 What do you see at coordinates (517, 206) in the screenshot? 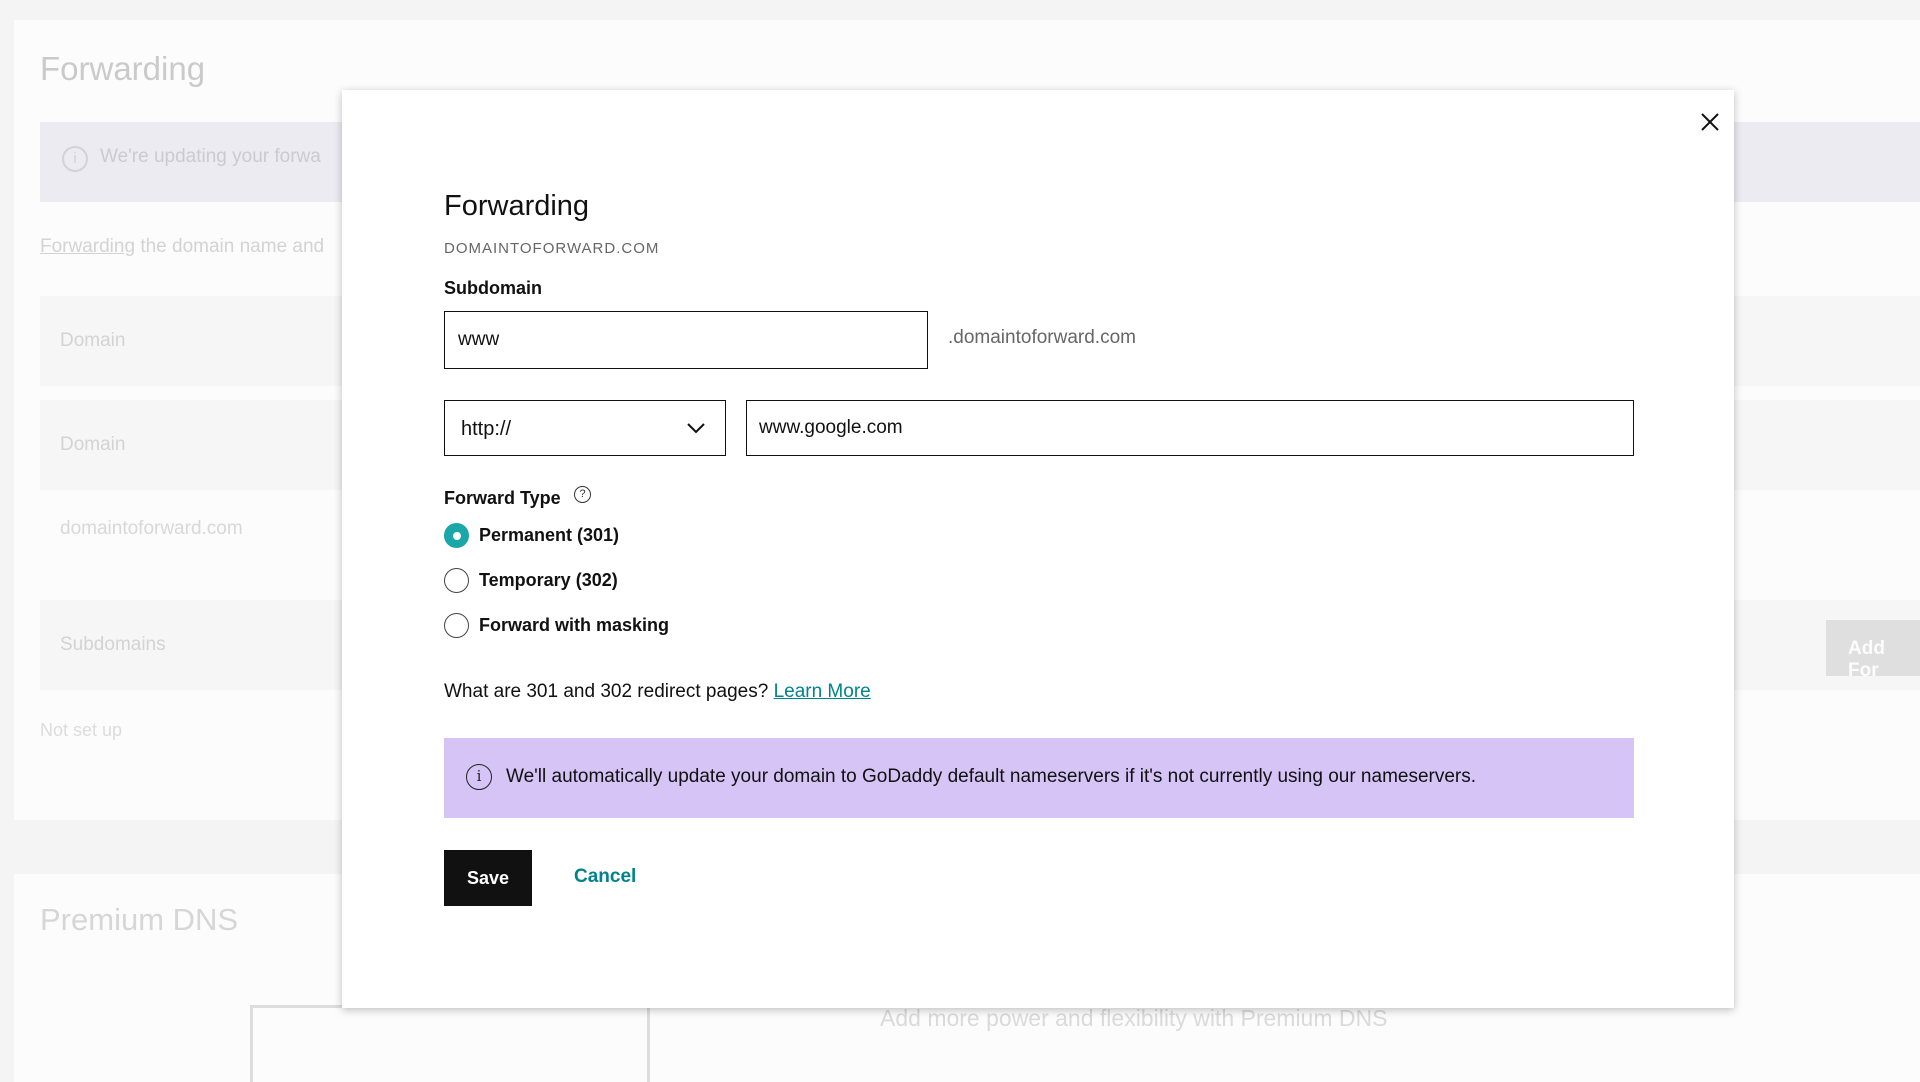
I see `modal-title: Forwarding` at bounding box center [517, 206].